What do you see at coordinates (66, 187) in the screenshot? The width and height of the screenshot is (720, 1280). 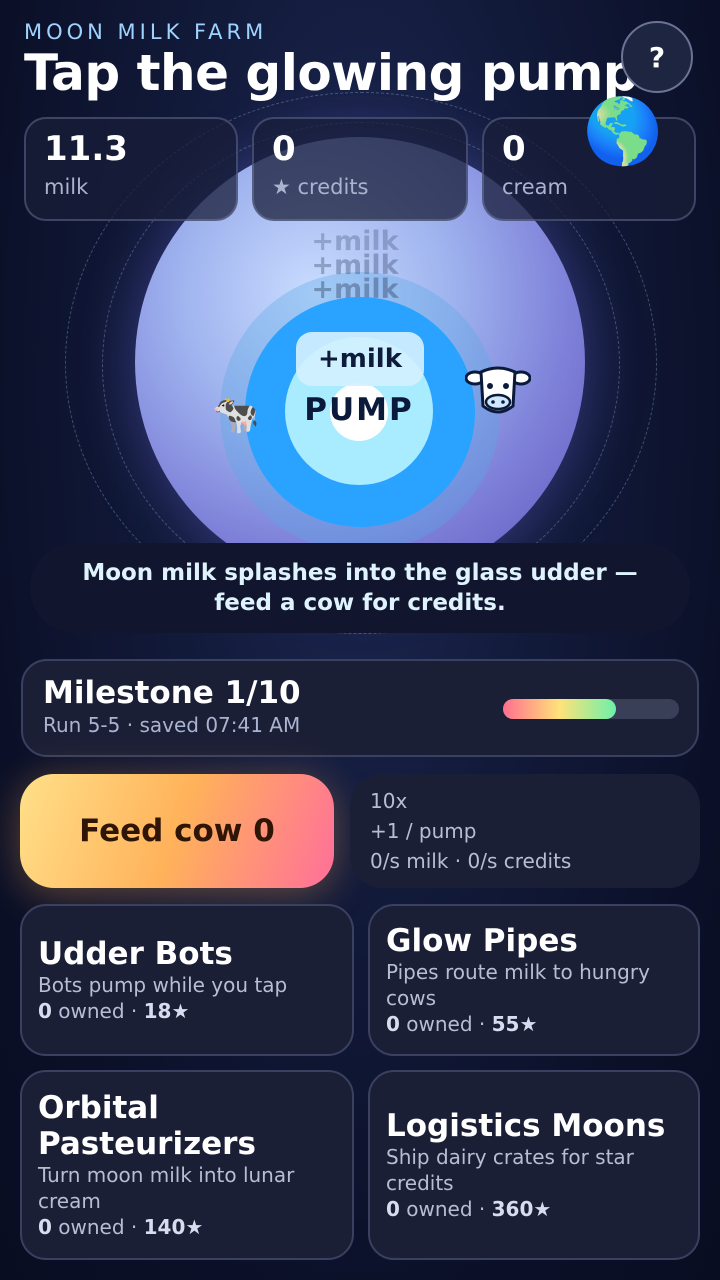 I see `stat-label: milk` at bounding box center [66, 187].